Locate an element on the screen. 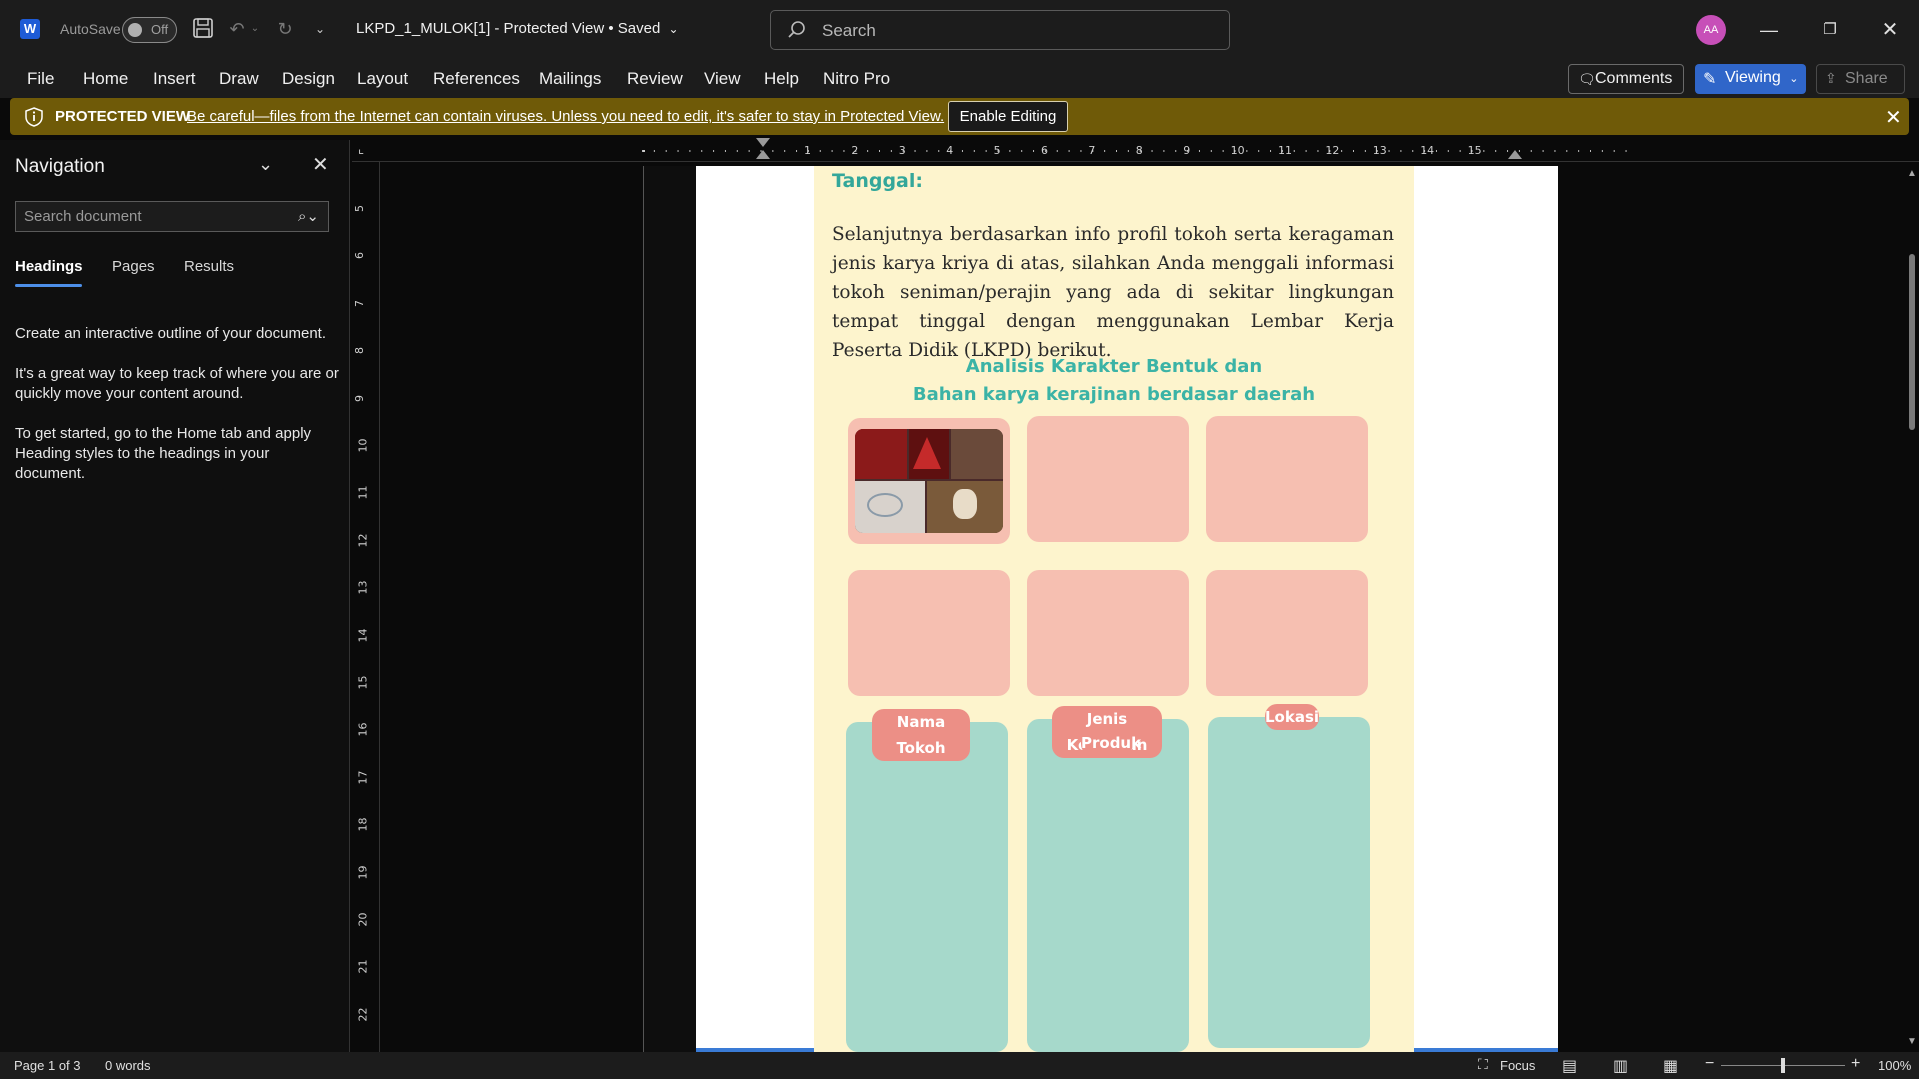 The image size is (1919, 1079). right-indent-marker is located at coordinates (1515, 154).